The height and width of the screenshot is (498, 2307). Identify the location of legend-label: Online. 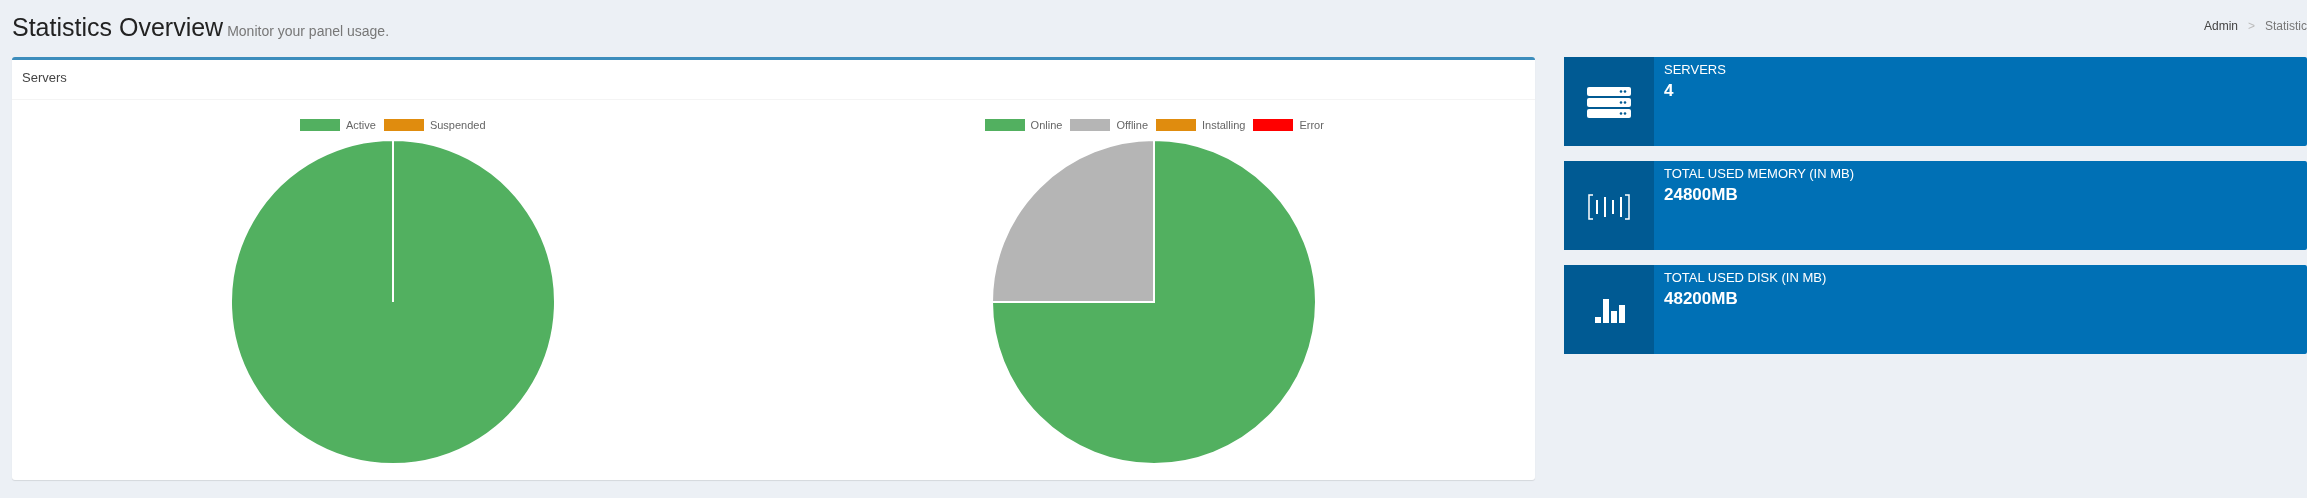
(1046, 125).